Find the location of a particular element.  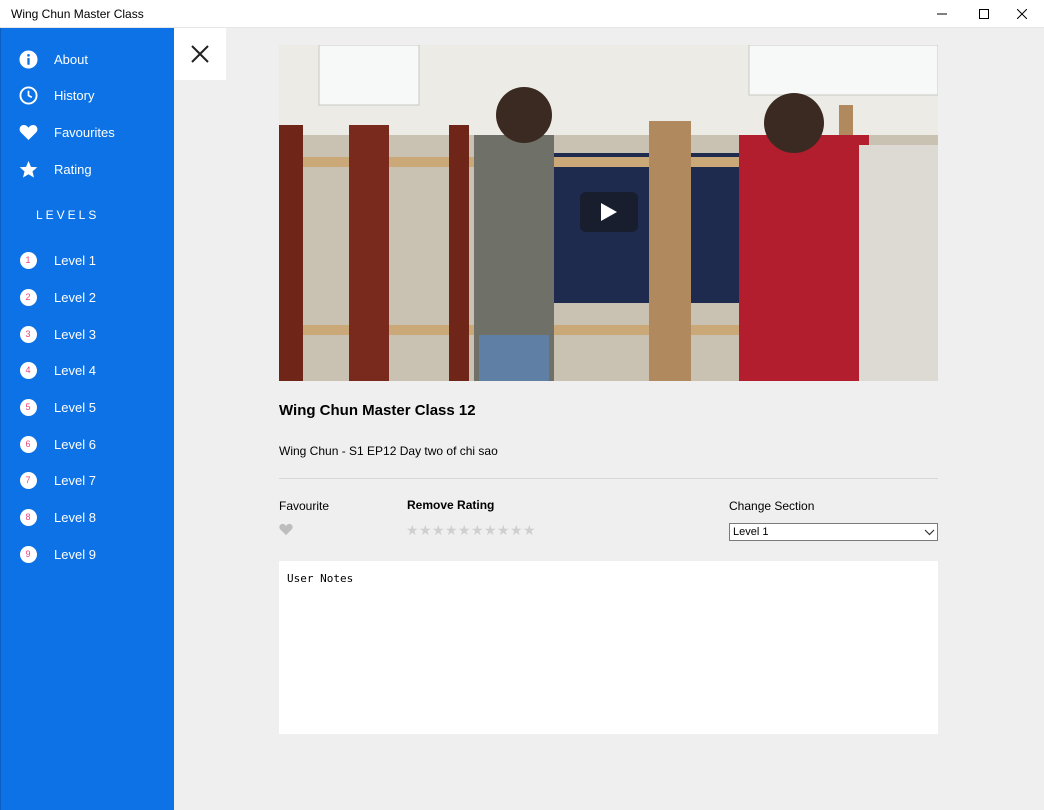

rating-star-2: ★ is located at coordinates (425, 530).